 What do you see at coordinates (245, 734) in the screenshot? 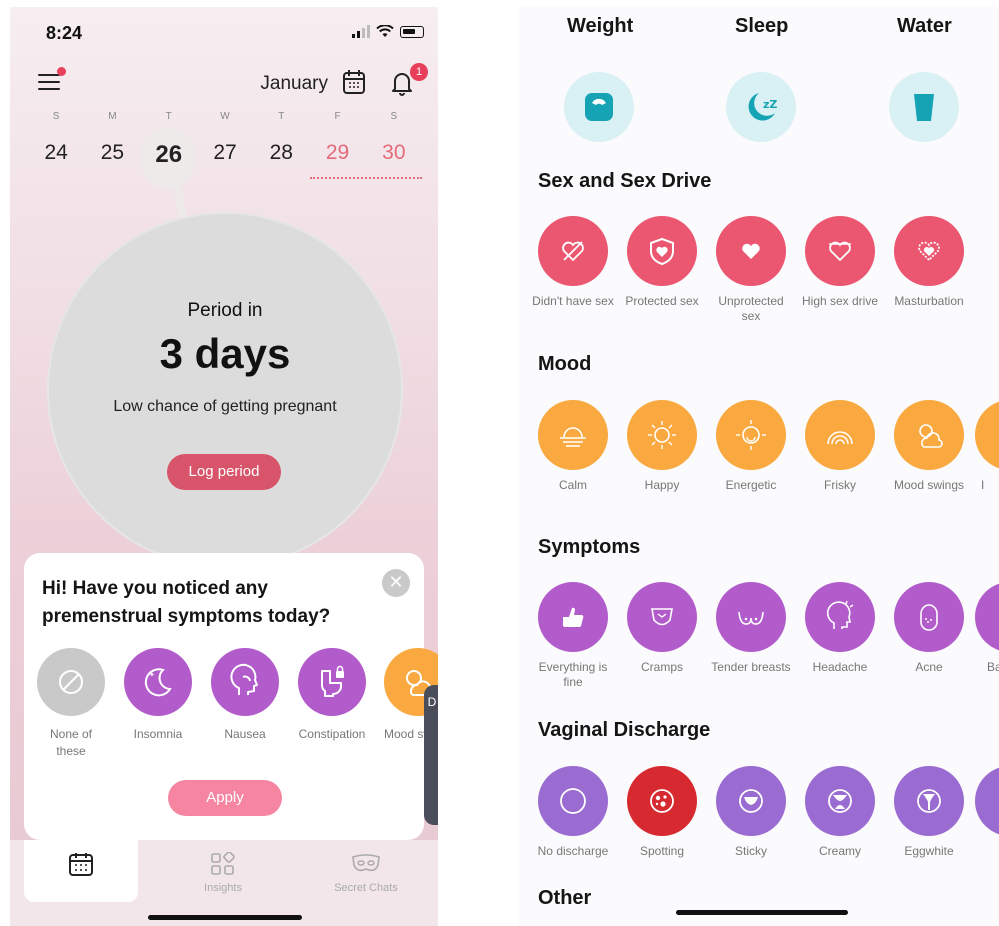
I see `option-label: Nausea` at bounding box center [245, 734].